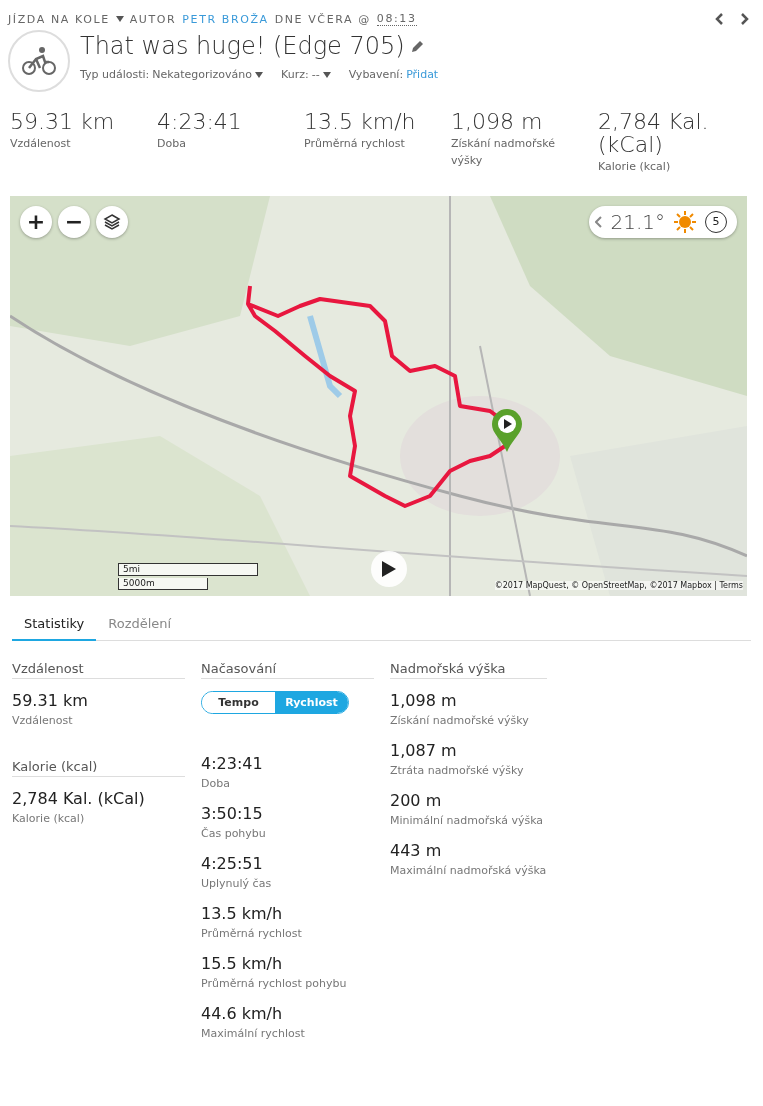 This screenshot has height=1106, width=763. I want to click on stat-value: 4:25:51, so click(232, 863).